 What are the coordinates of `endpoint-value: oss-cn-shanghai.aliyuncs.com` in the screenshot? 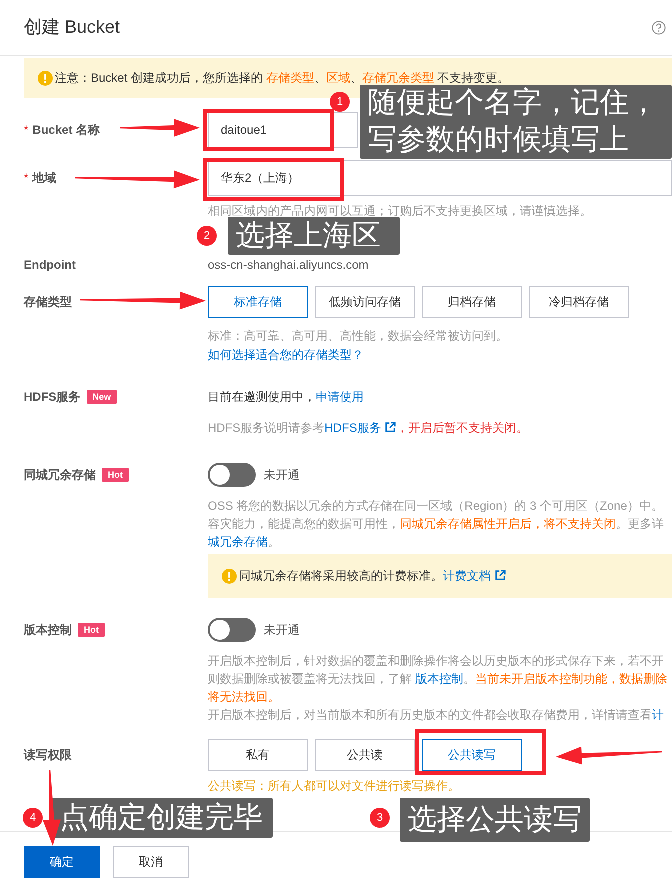 It's located at (288, 265).